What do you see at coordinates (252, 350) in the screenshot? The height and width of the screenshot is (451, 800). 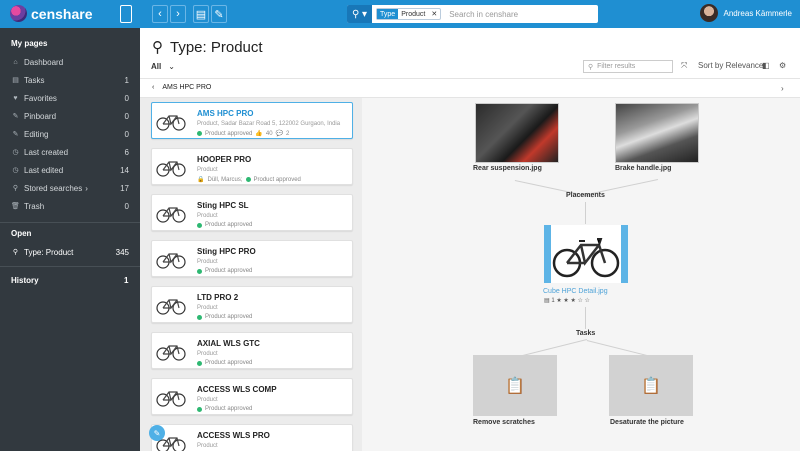 I see `list-item: AXIAL WLS GTC Product Product approved` at bounding box center [252, 350].